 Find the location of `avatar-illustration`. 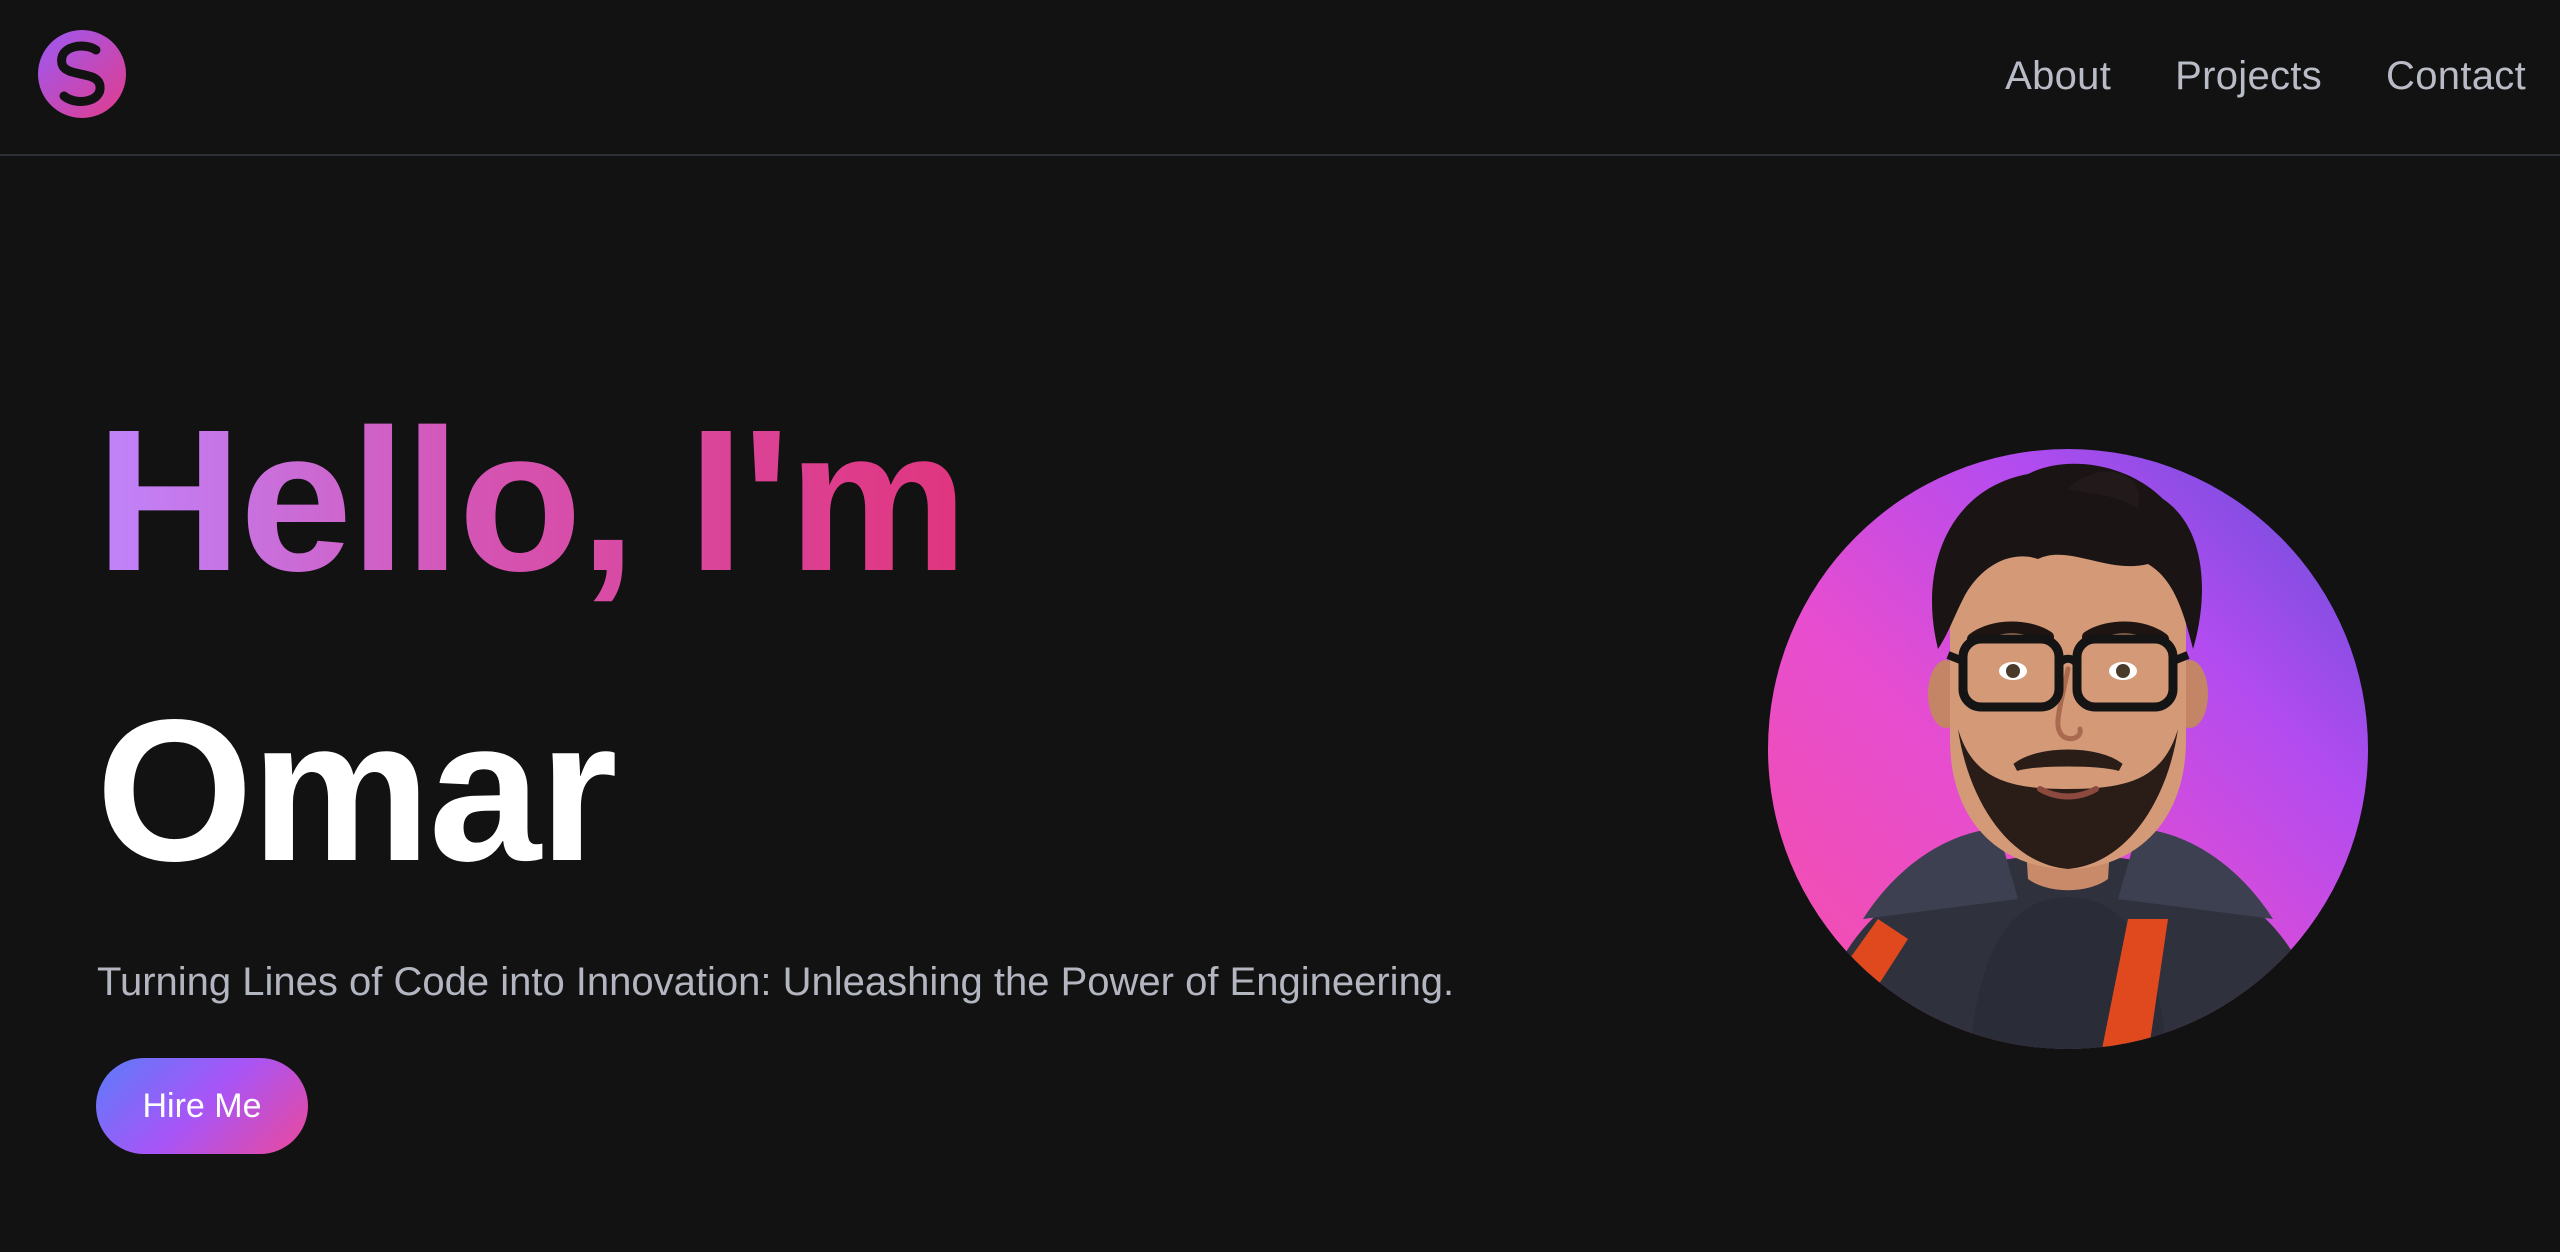

avatar-illustration is located at coordinates (2068, 756).